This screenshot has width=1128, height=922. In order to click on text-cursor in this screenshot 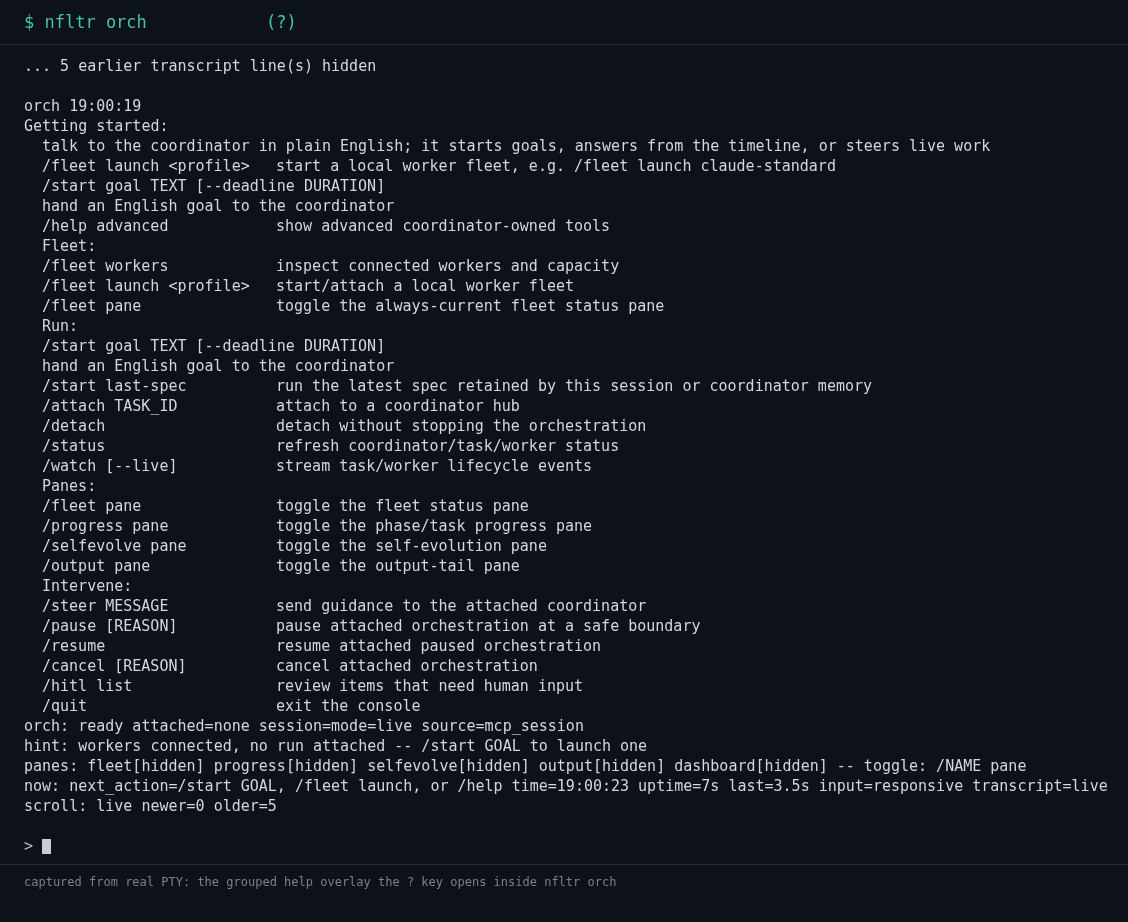, I will do `click(46, 846)`.